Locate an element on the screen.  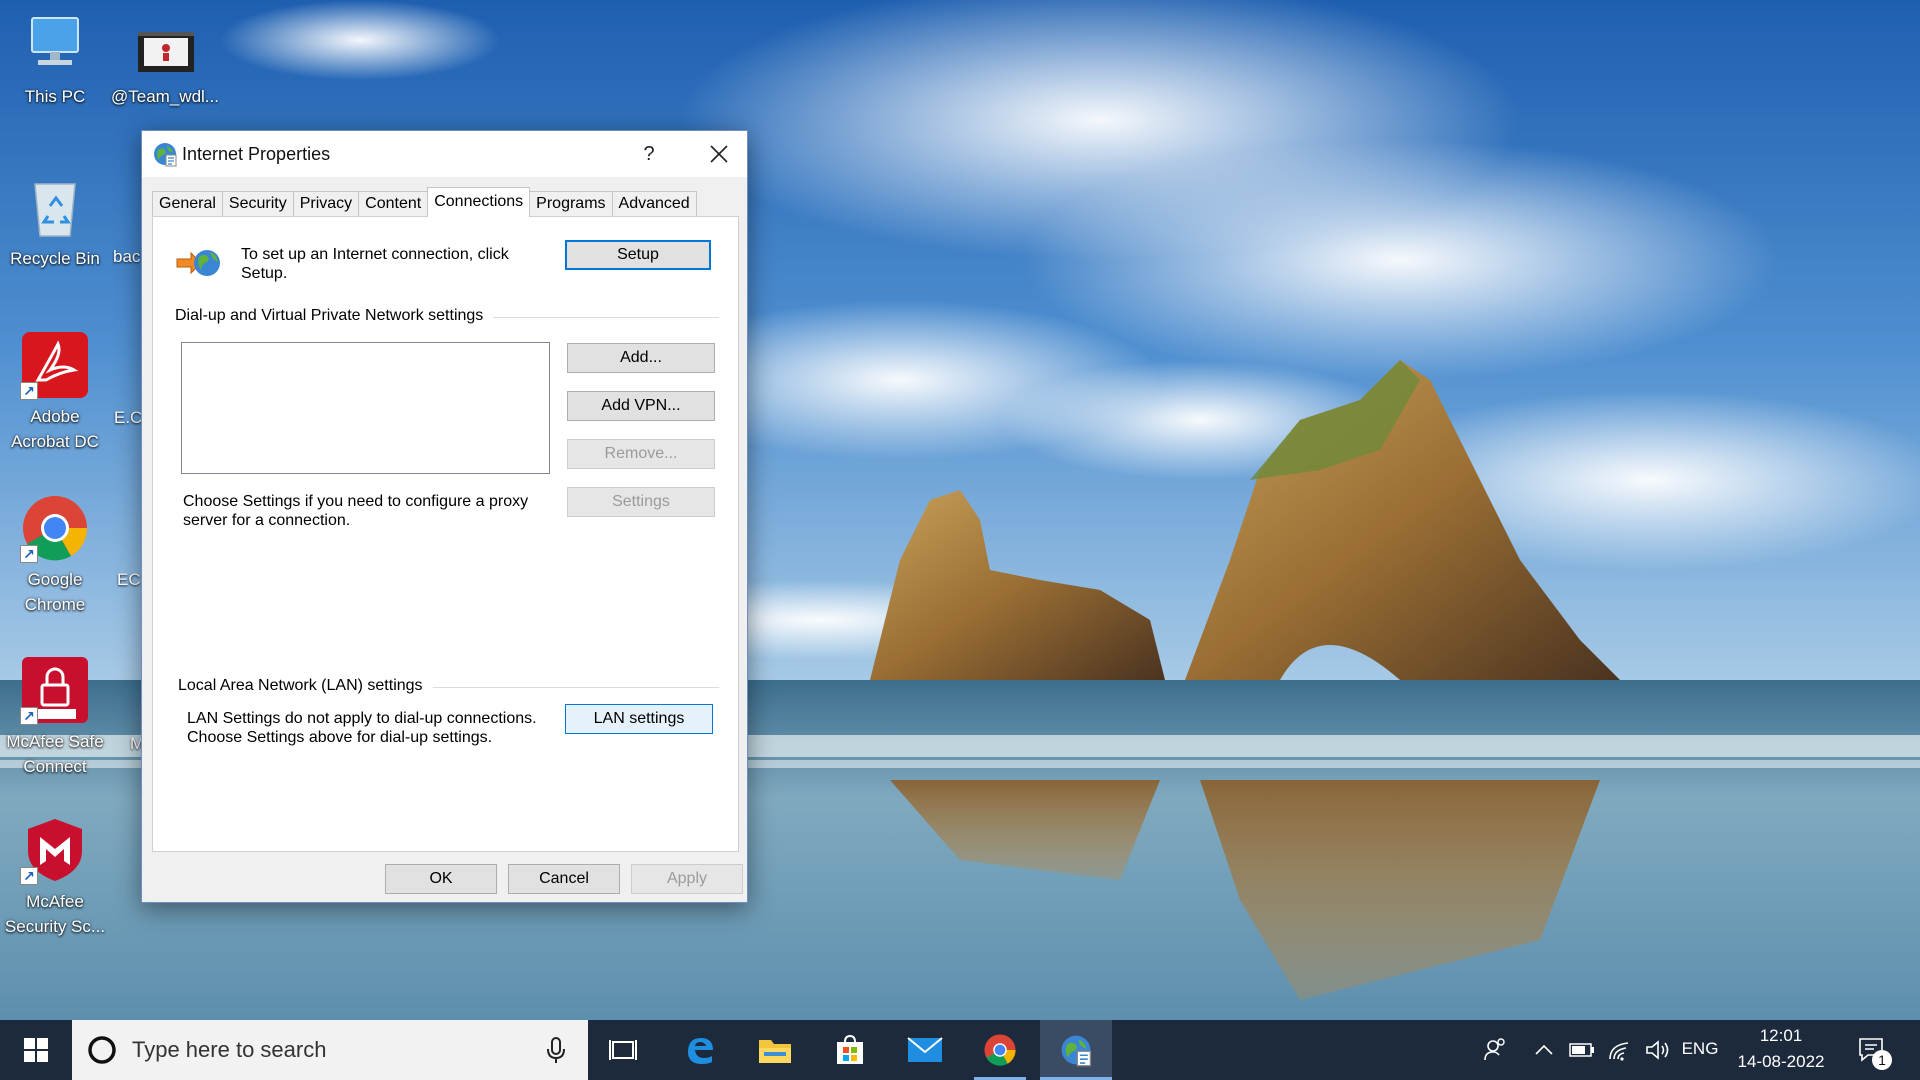
desktop-icon-google-chrome: ↗ Google Chrome is located at coordinates (55, 555).